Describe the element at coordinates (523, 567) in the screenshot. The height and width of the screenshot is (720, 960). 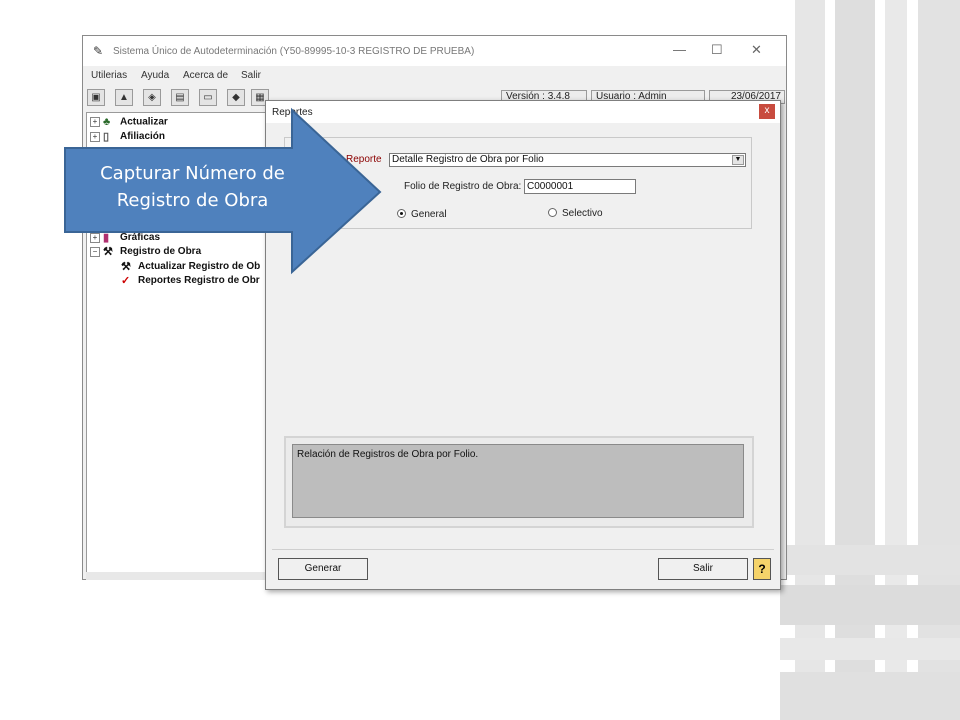
I see `dialog-button-bar: Generar Salir ?` at that location.